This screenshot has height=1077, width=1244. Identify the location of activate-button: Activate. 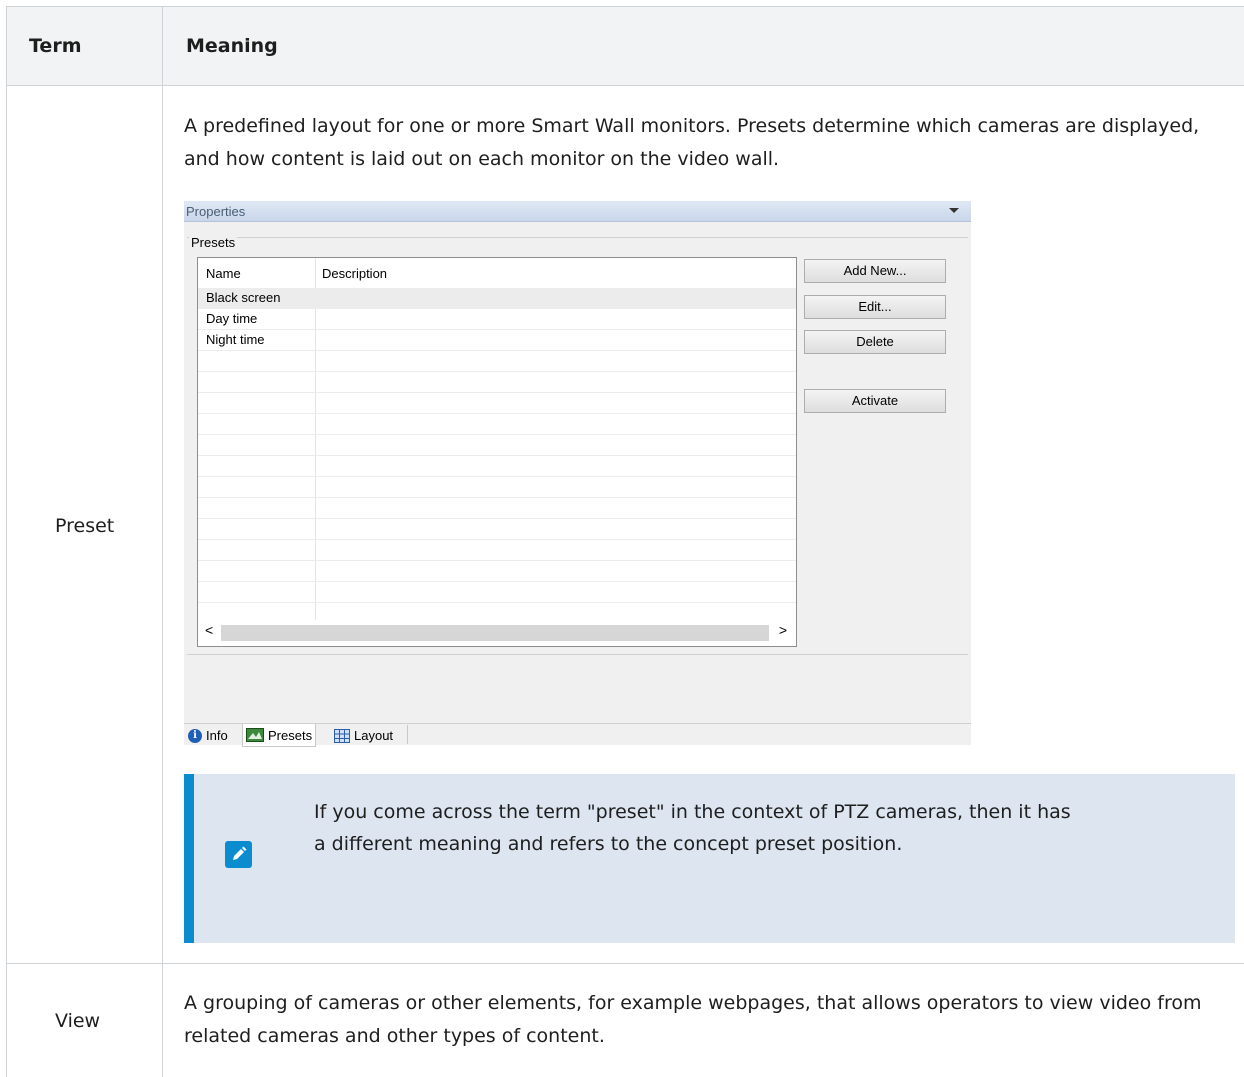
(875, 401).